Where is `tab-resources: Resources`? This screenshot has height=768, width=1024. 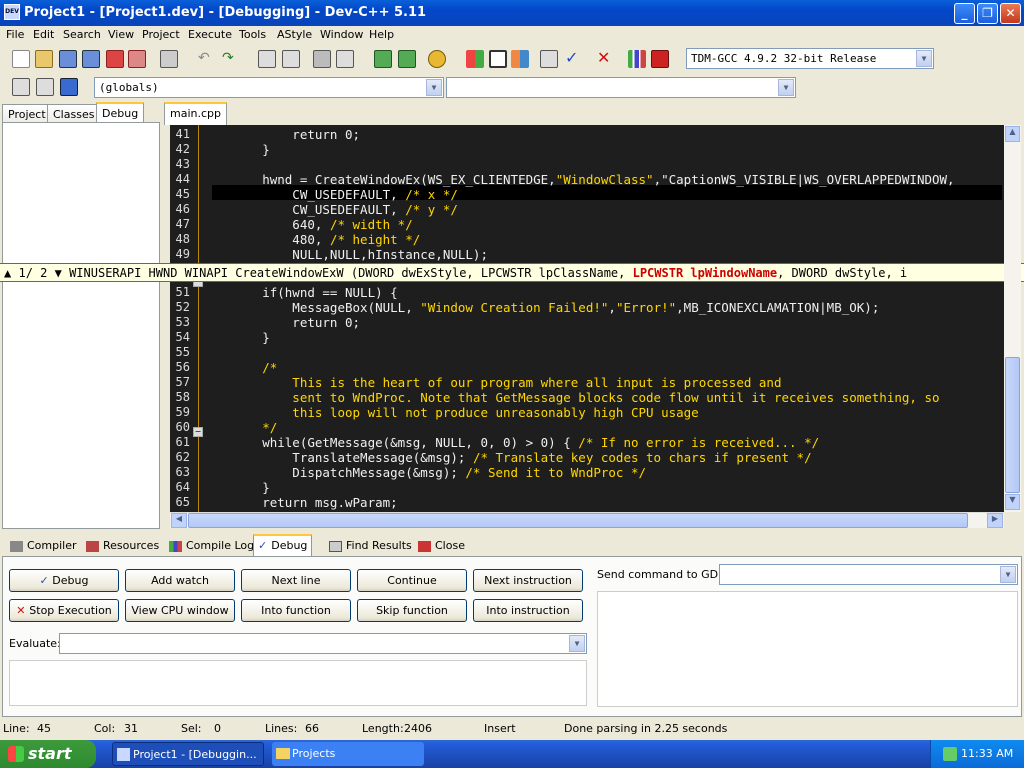 tab-resources: Resources is located at coordinates (122, 546).